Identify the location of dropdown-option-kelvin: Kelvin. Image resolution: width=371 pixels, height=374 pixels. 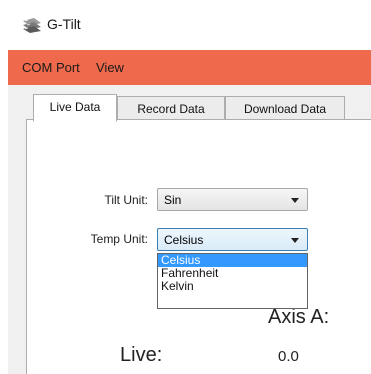
(232, 286).